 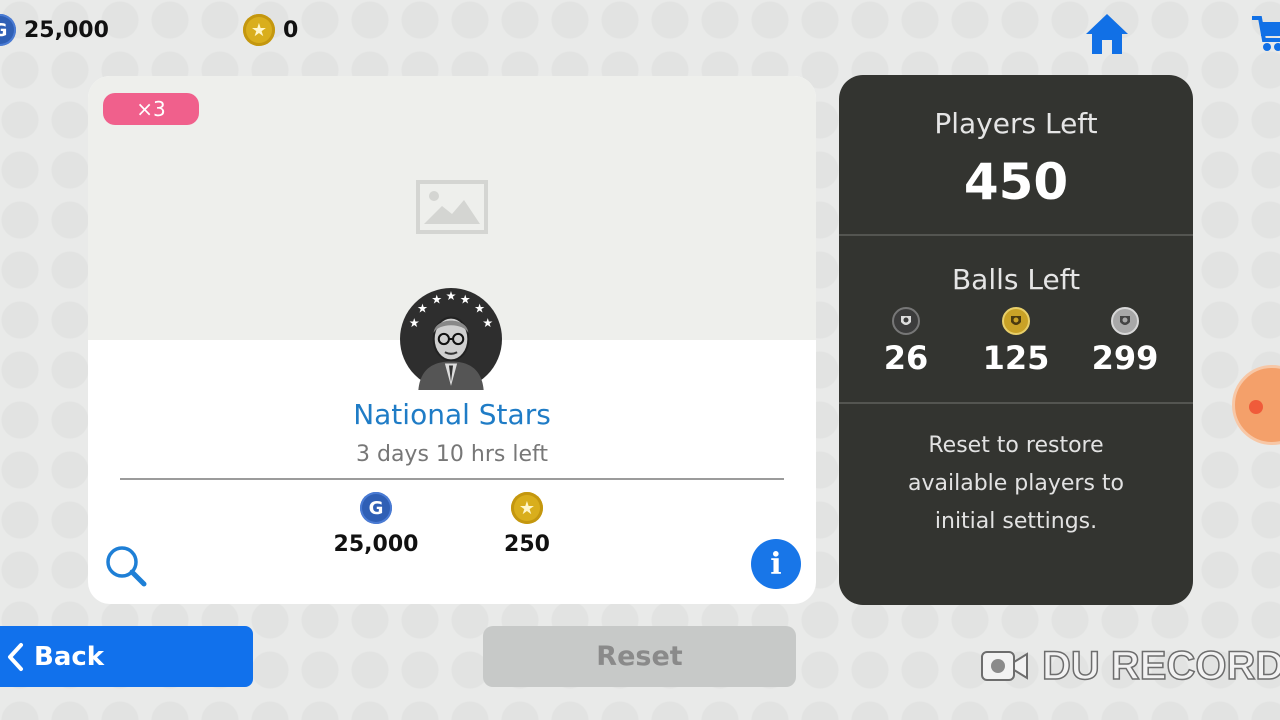 I want to click on silver-ball-count-value: 299, so click(x=1125, y=358).